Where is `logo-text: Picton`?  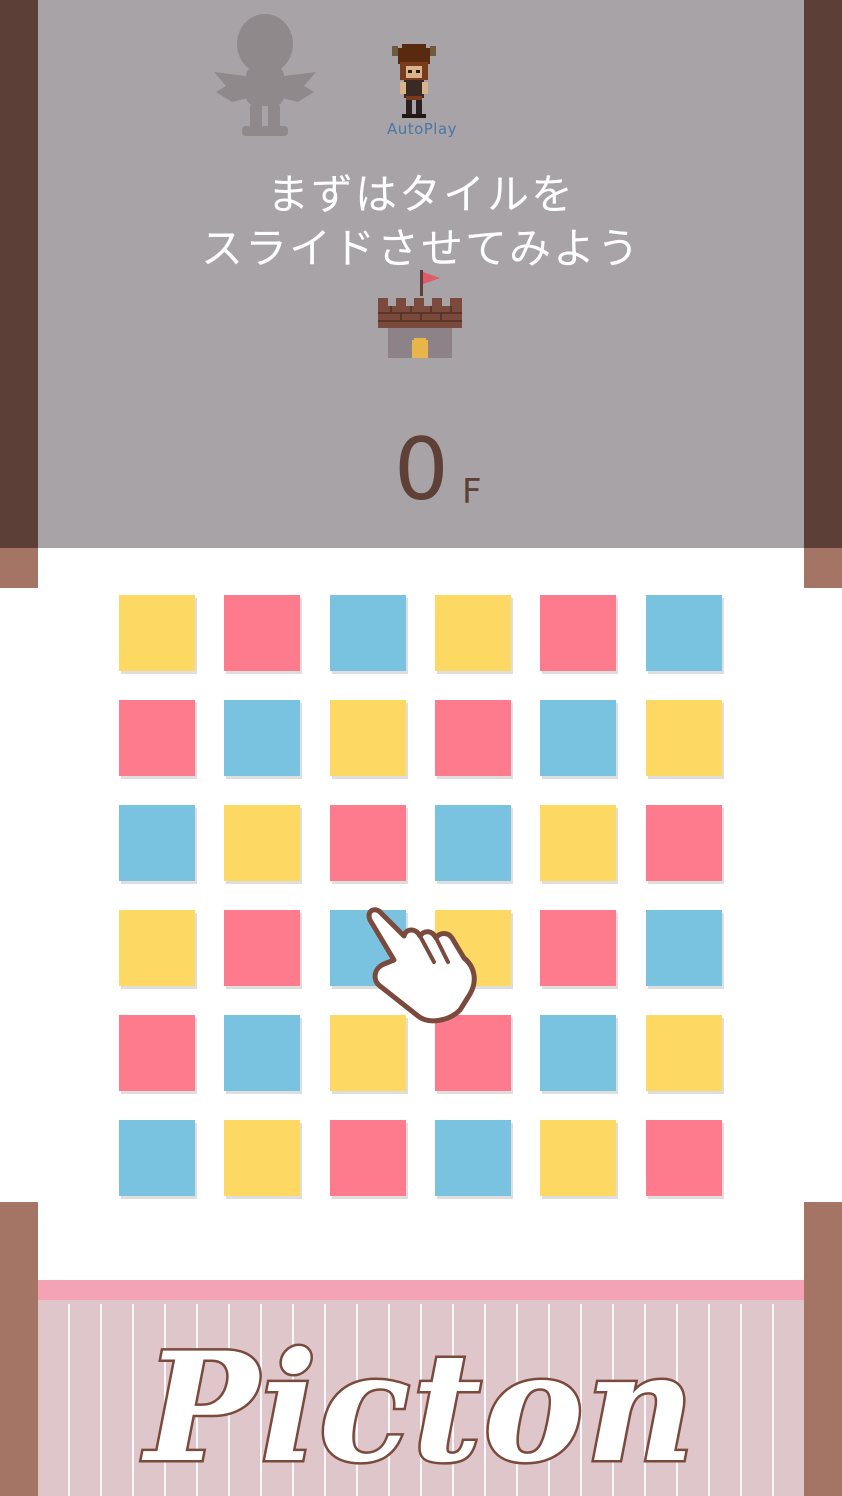 logo-text: Picton is located at coordinates (419, 1408).